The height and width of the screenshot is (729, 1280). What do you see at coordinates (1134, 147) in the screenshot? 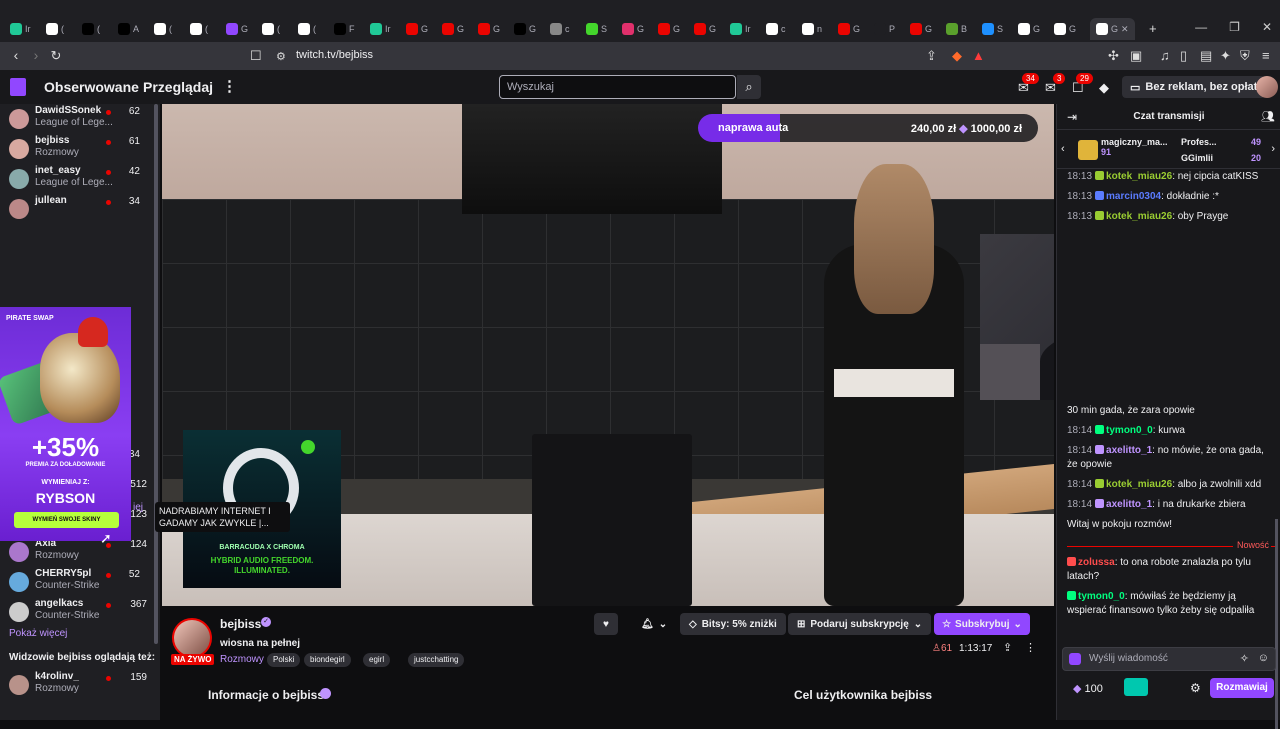
I see `top-gifter-1: magiczny_ma... 91` at bounding box center [1134, 147].